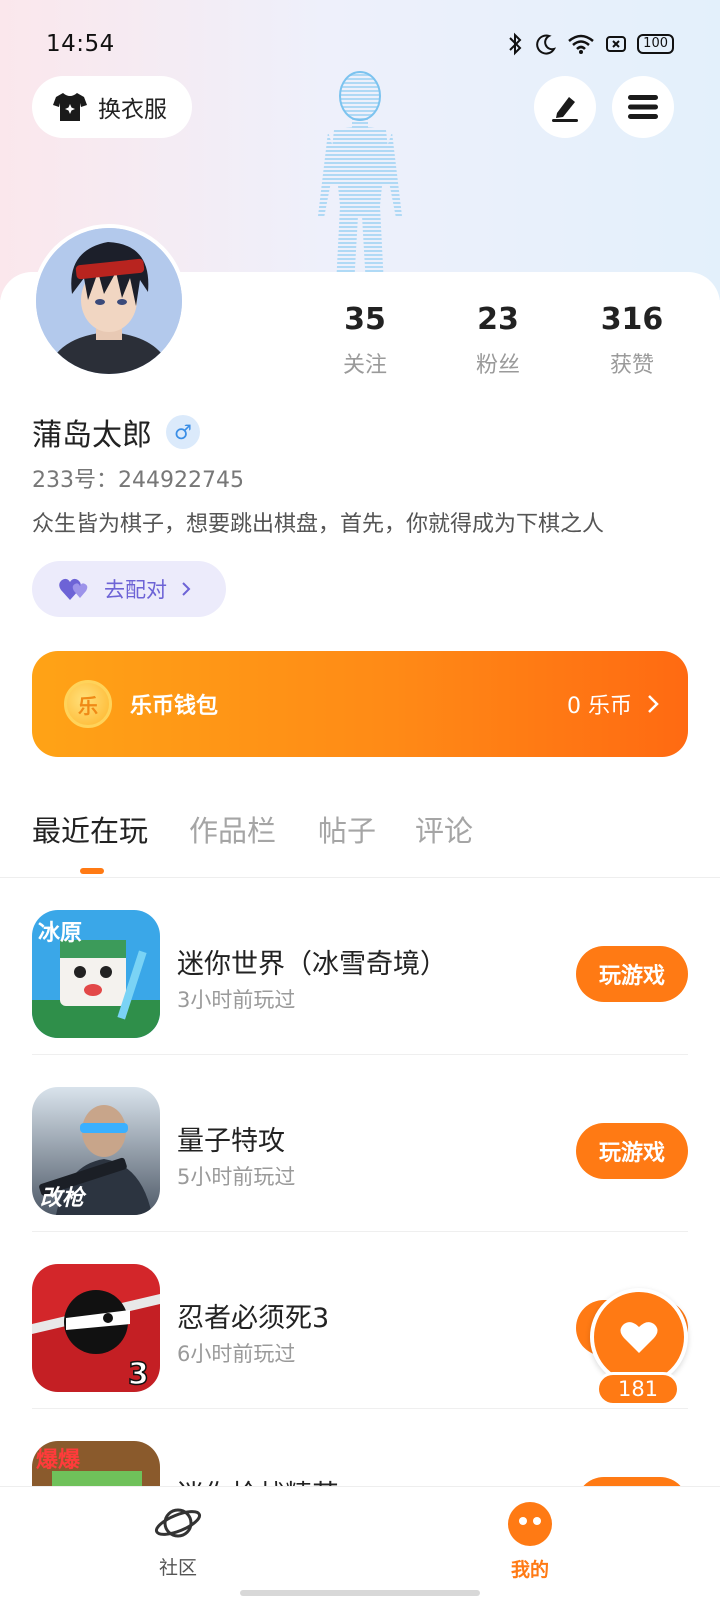  I want to click on bluetooth-icon, so click(515, 44).